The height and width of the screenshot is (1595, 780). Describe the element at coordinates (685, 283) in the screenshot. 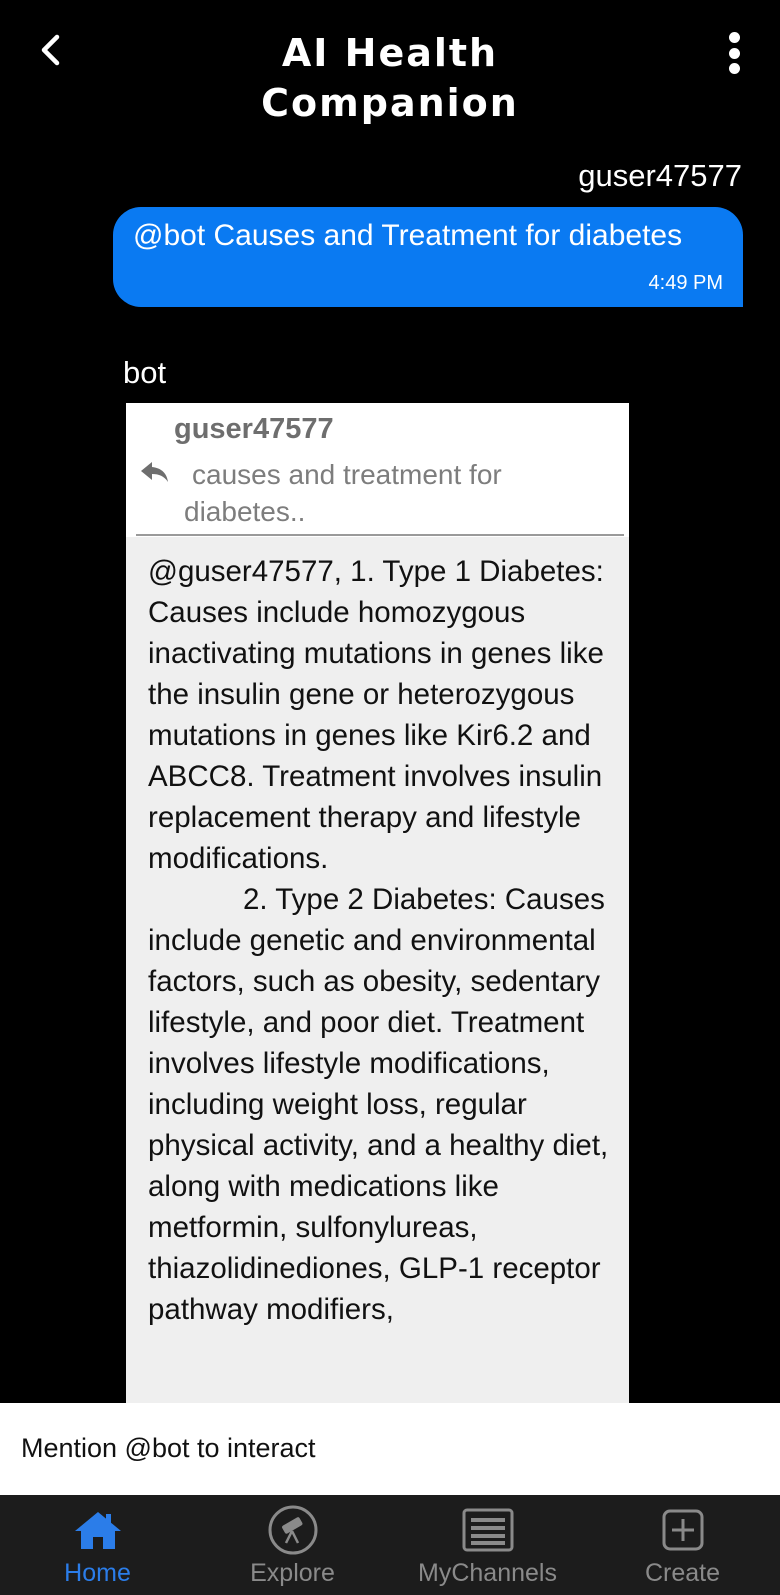

I see `message-timestamp: 4:49 PM` at that location.